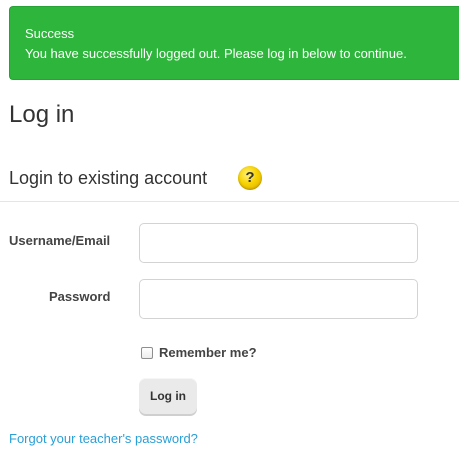 This screenshot has height=458, width=459. Describe the element at coordinates (108, 178) in the screenshot. I see `login-section-heading: Login to existing account` at that location.